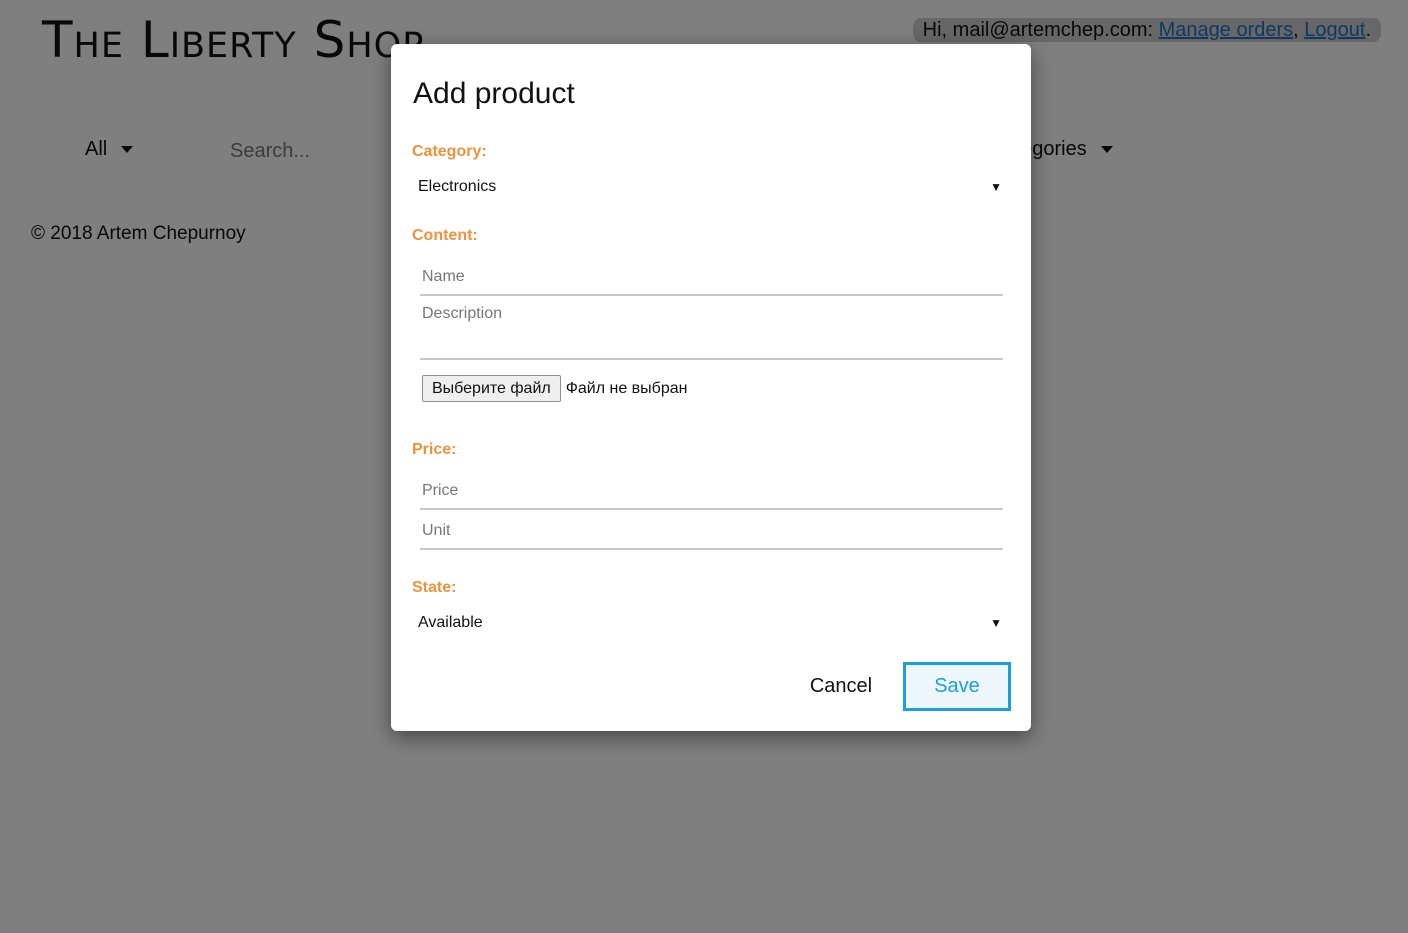 The width and height of the screenshot is (1408, 933). What do you see at coordinates (457, 186) in the screenshot?
I see `category-selected-value: Electronics` at bounding box center [457, 186].